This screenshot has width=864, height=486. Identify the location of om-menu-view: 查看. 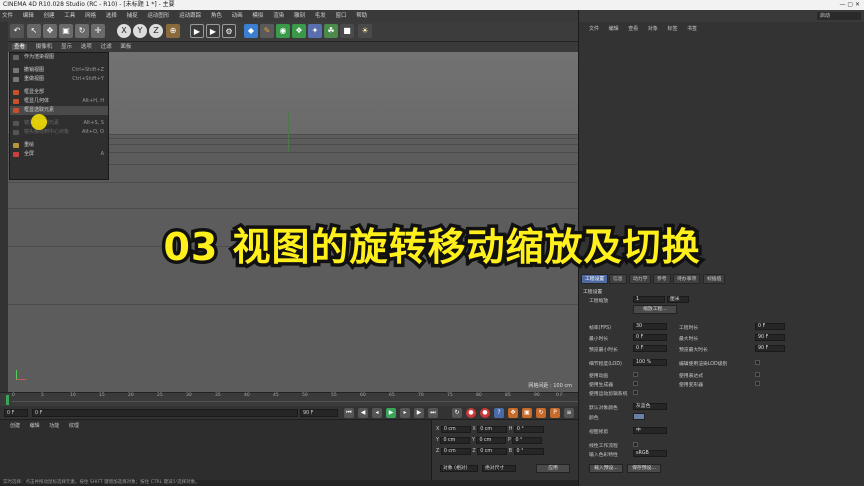
(633, 29).